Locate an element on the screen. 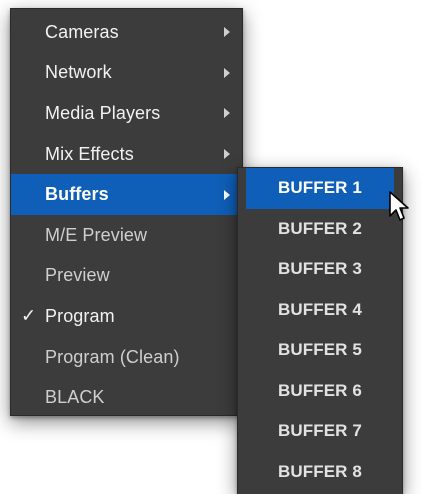 Image resolution: width=422 pixels, height=494 pixels. menu-item-label: Cameras is located at coordinates (82, 31).